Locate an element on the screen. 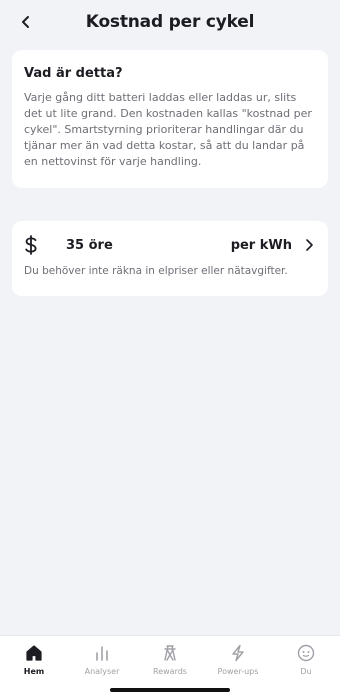 The image size is (340, 700). lightning-icon is located at coordinates (238, 653).